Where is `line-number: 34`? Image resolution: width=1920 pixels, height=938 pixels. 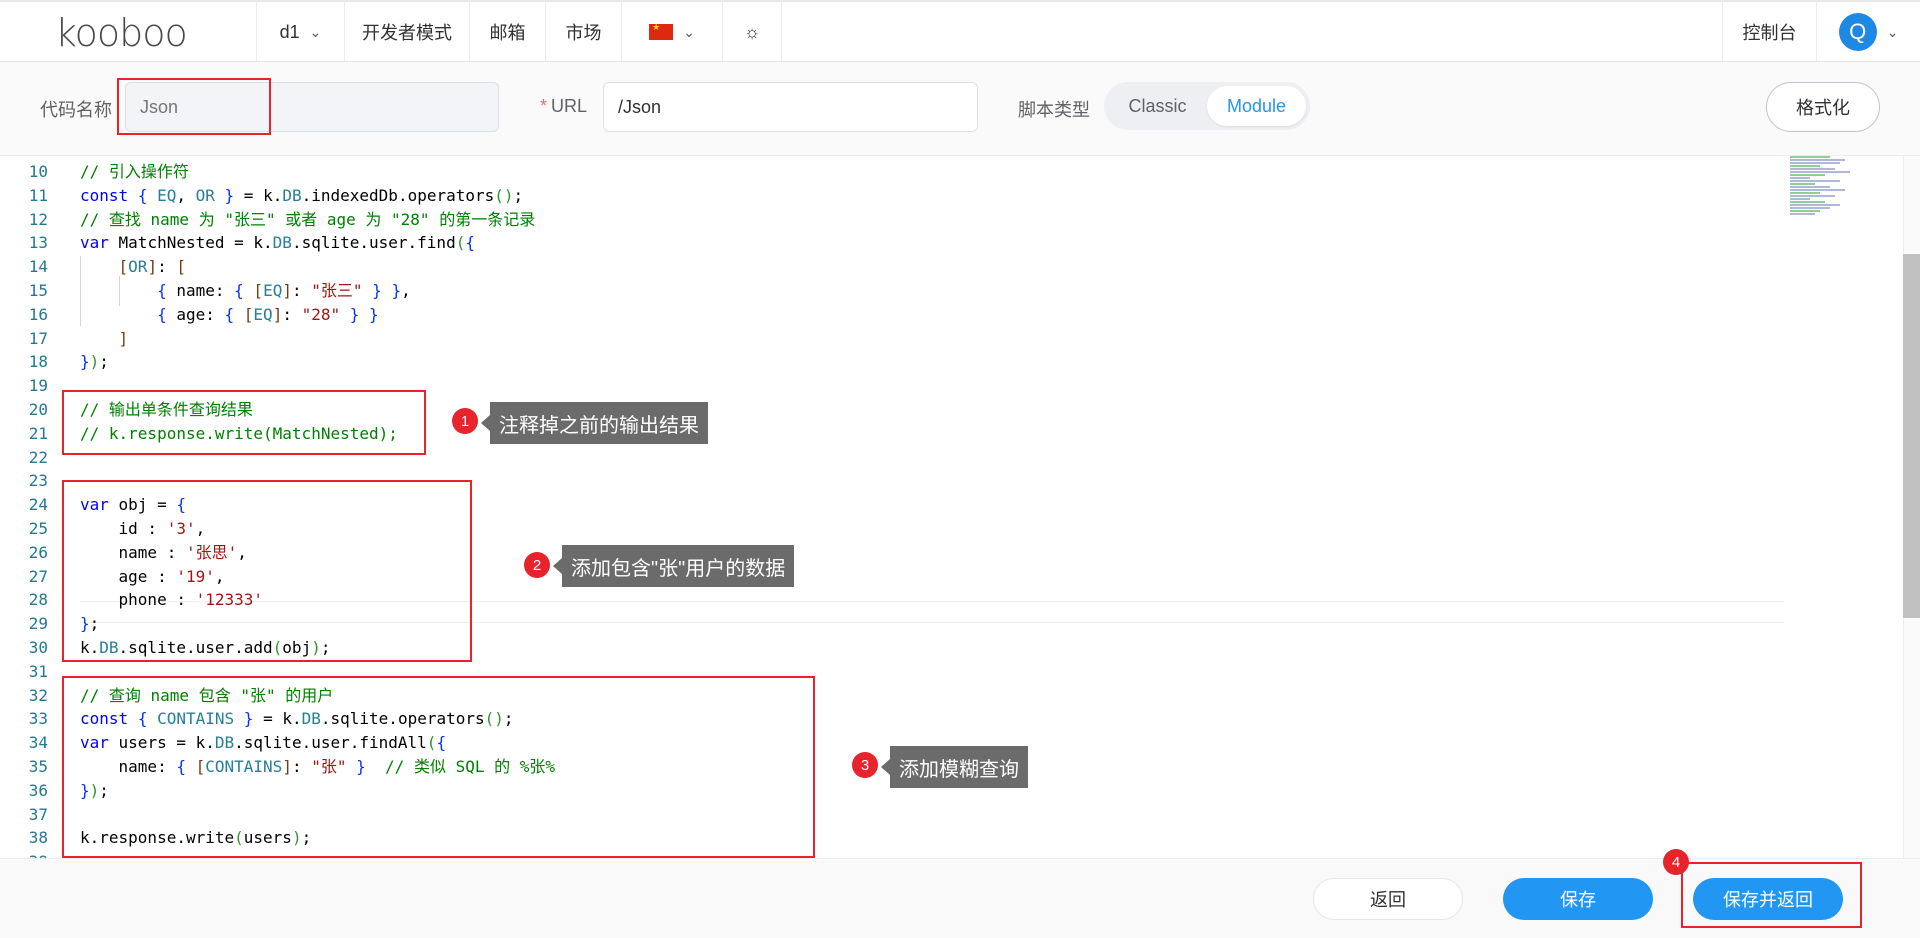
line-number: 34 is located at coordinates (38, 743).